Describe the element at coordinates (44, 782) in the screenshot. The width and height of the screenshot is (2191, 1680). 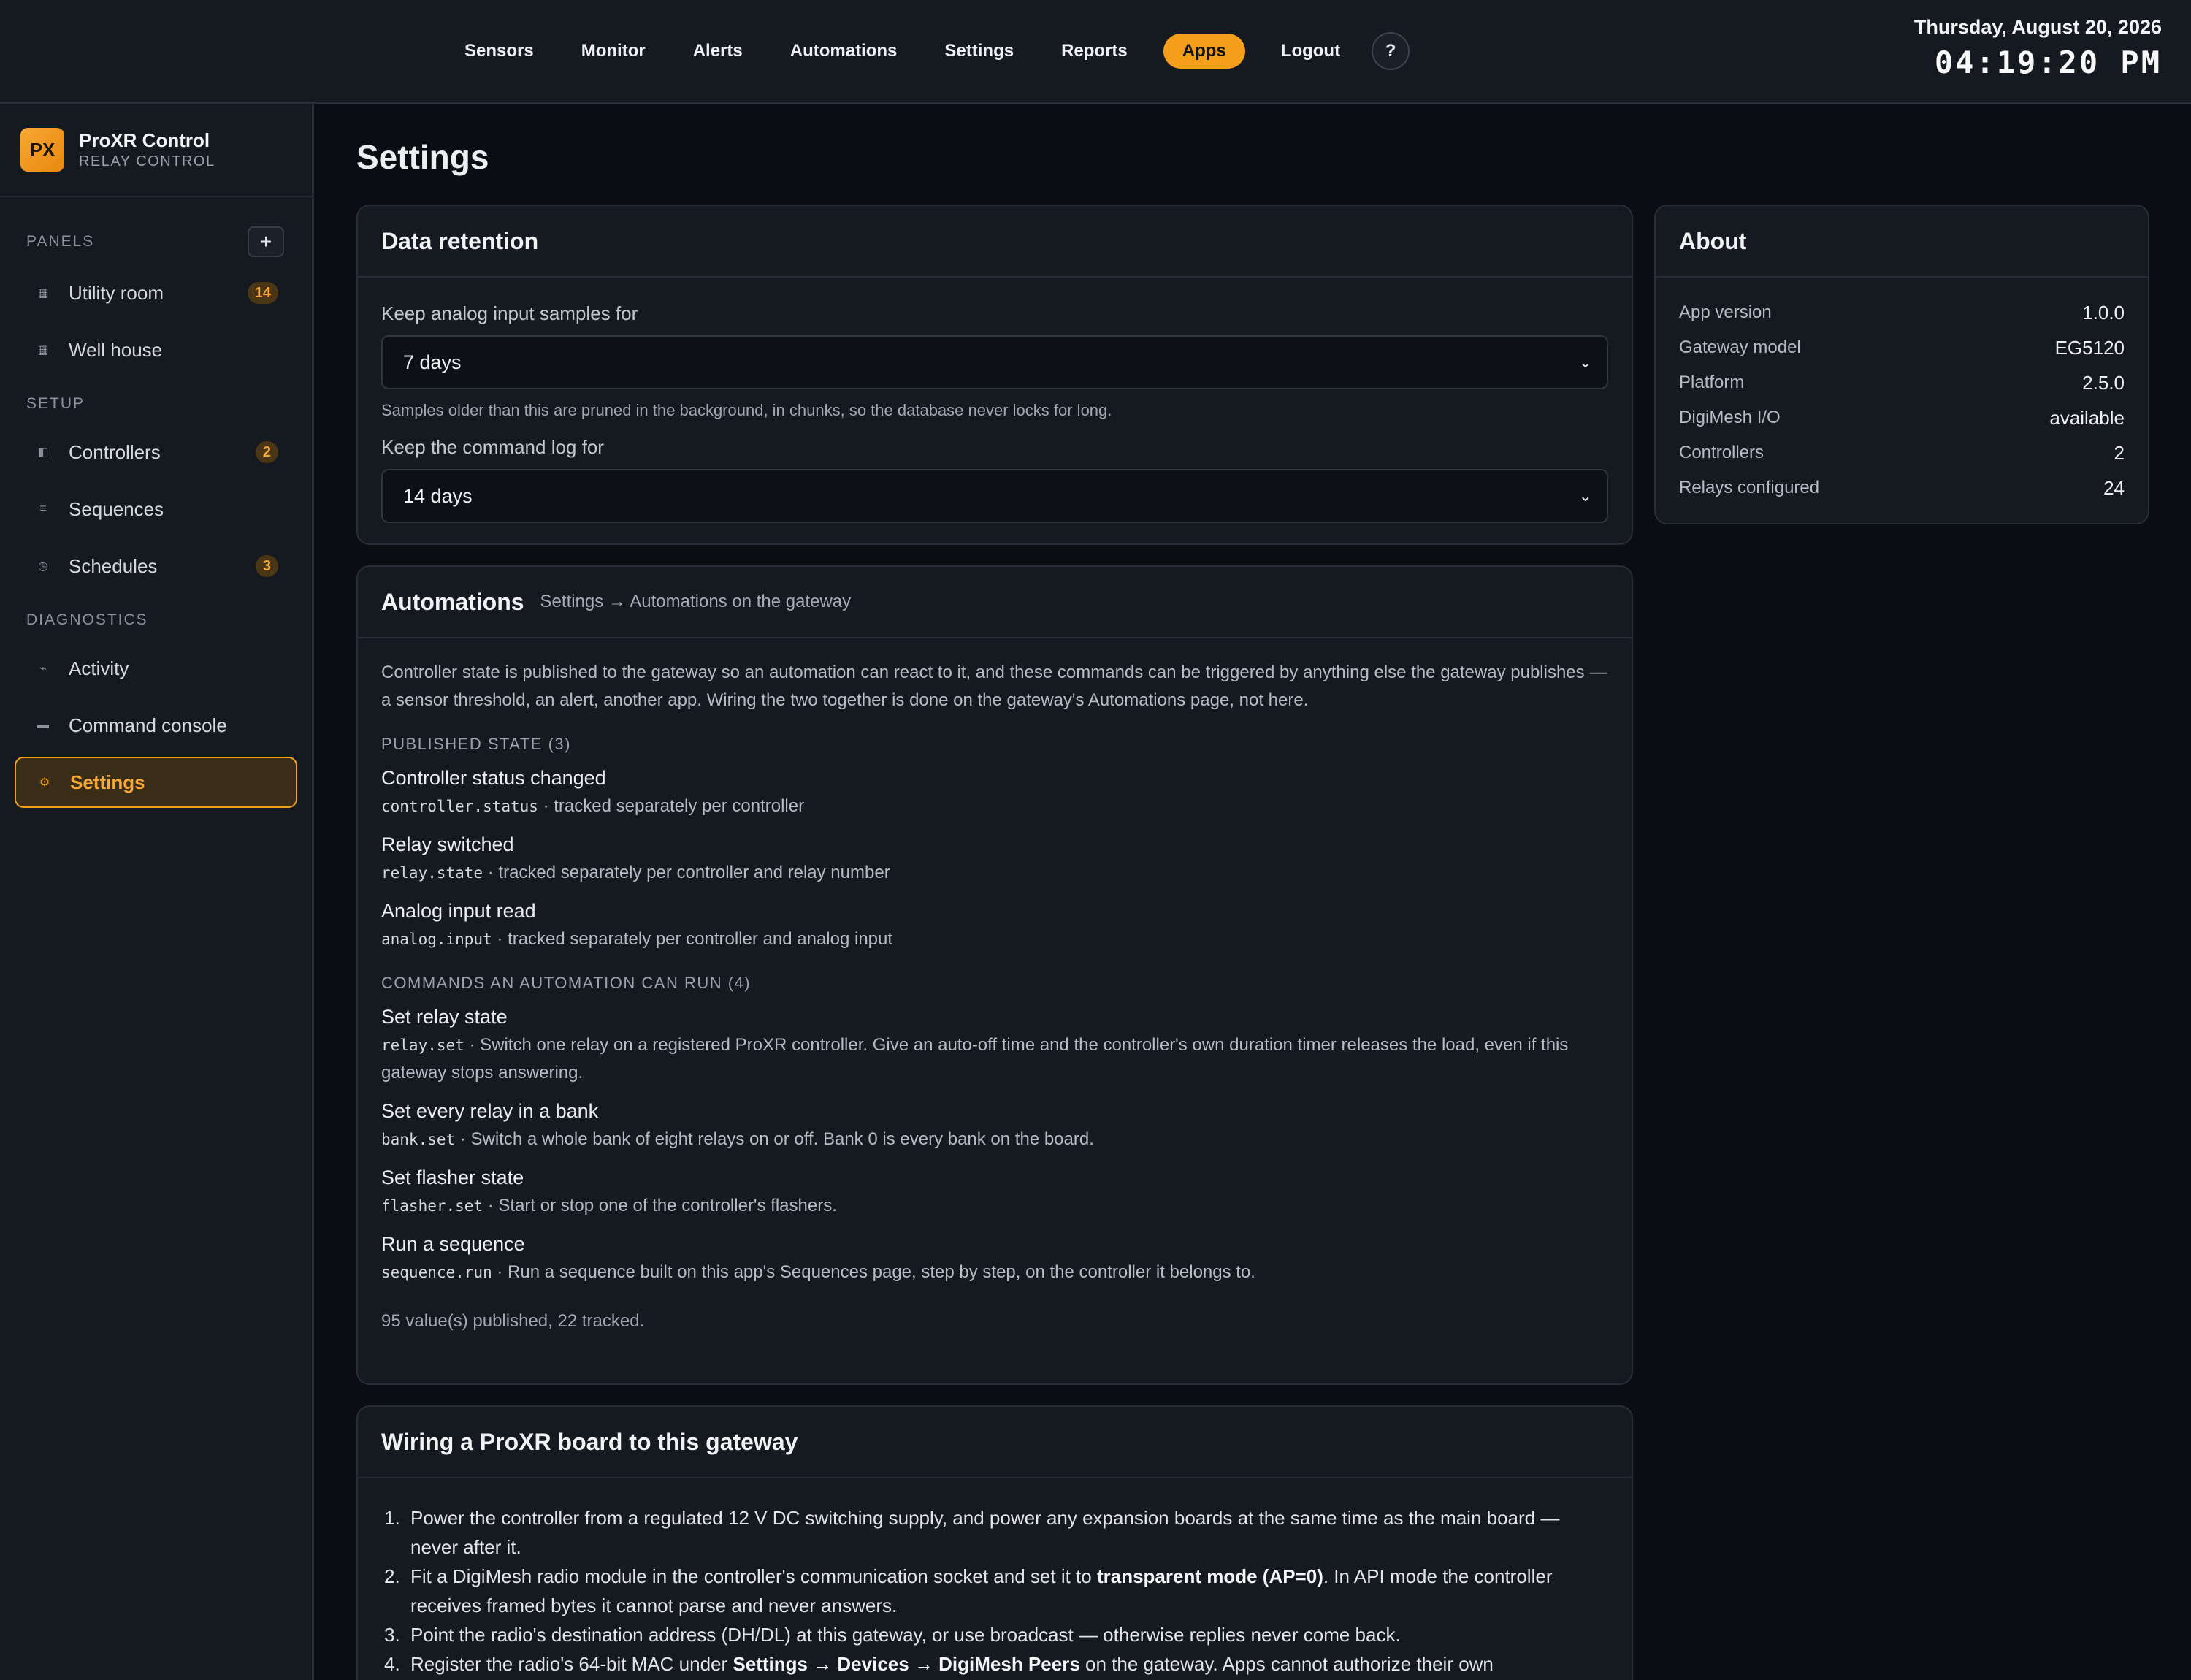
I see `gear-icon: ⚙` at that location.